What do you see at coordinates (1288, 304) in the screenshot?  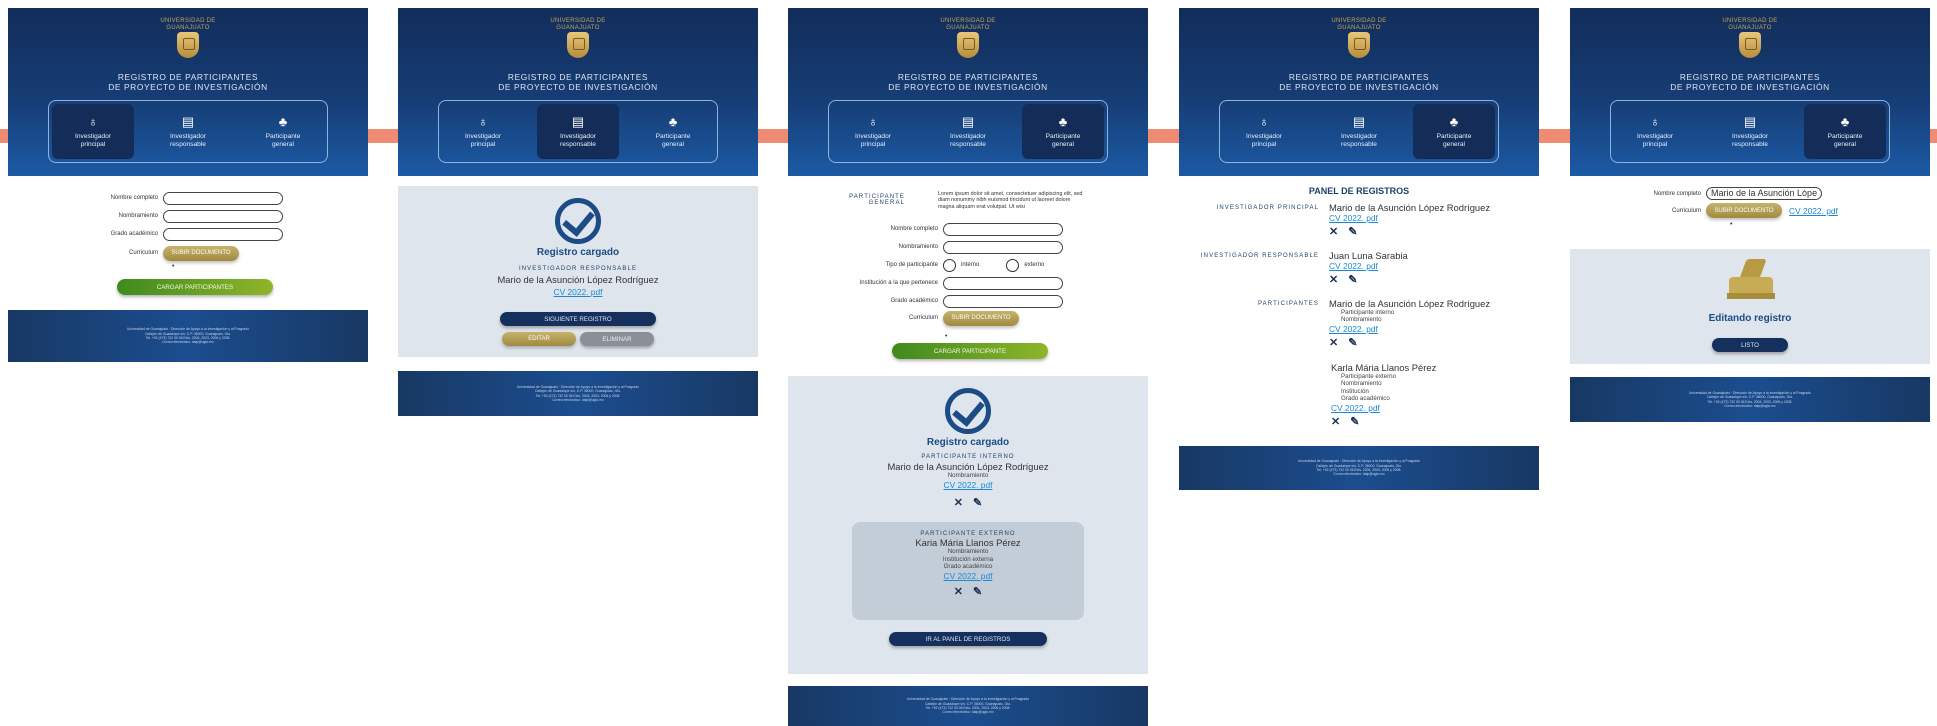 I see `section-participants: PARTICIPANTES` at bounding box center [1288, 304].